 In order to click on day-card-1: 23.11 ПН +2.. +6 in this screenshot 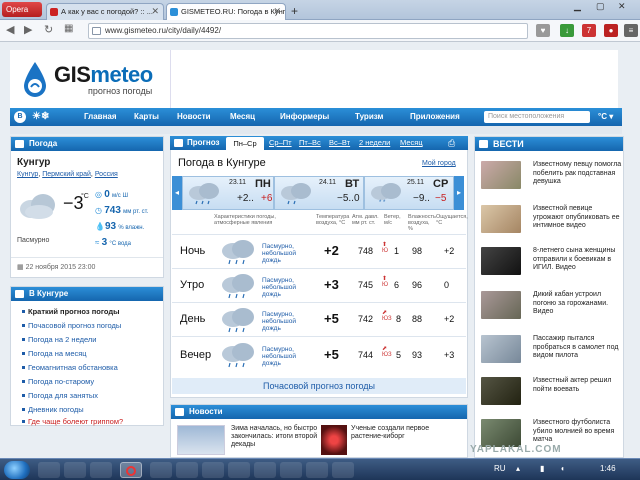, I will do `click(228, 193)`.